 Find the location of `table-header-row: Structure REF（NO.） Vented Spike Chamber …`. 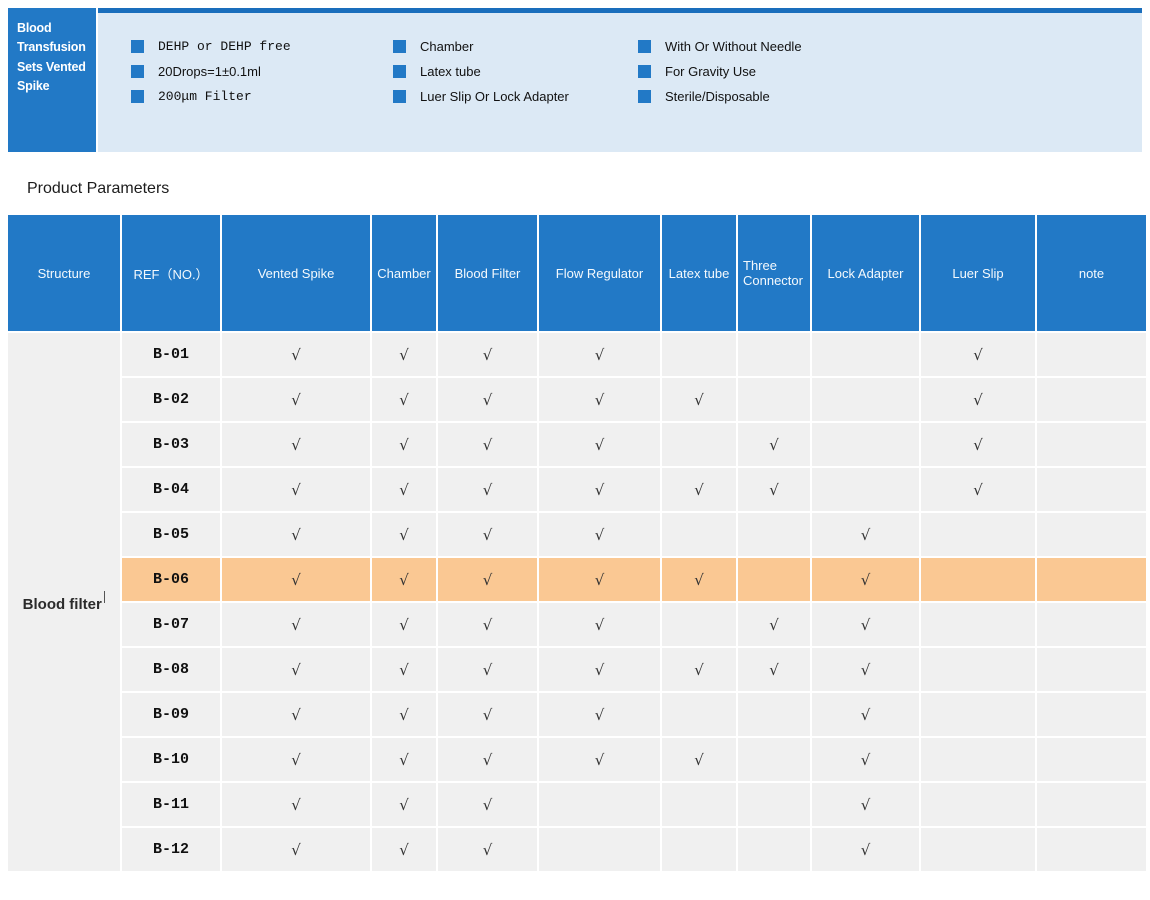

table-header-row: Structure REF（NO.） Vented Spike Chamber … is located at coordinates (577, 274).